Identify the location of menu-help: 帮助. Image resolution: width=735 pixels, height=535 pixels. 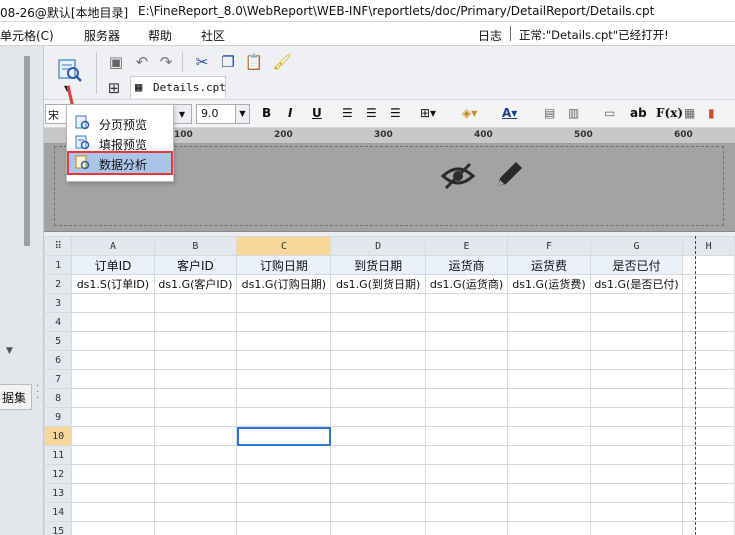
(160, 35).